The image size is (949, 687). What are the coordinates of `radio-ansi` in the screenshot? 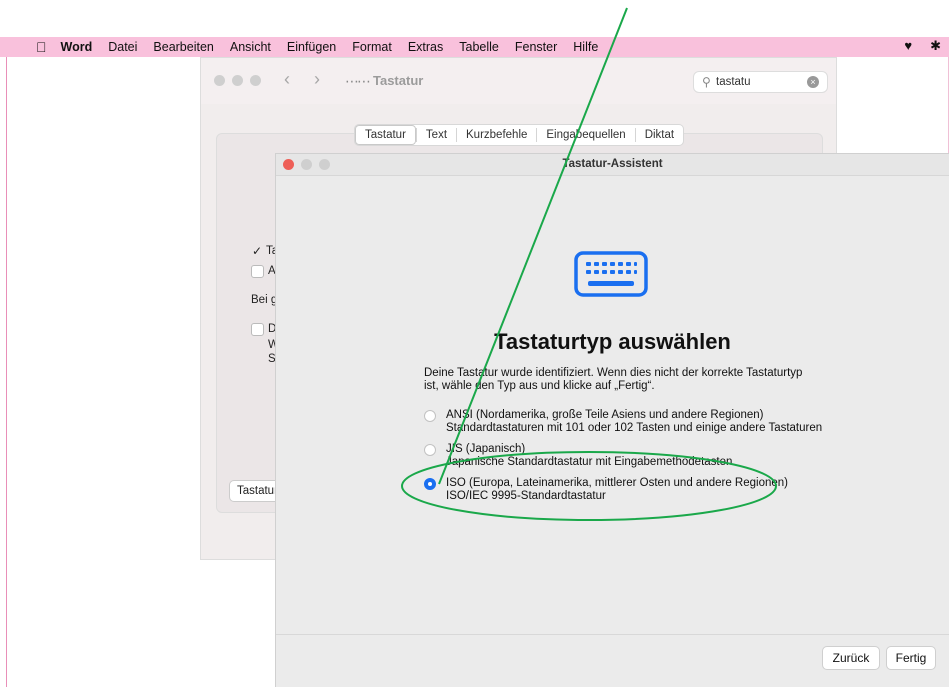 It's located at (430, 416).